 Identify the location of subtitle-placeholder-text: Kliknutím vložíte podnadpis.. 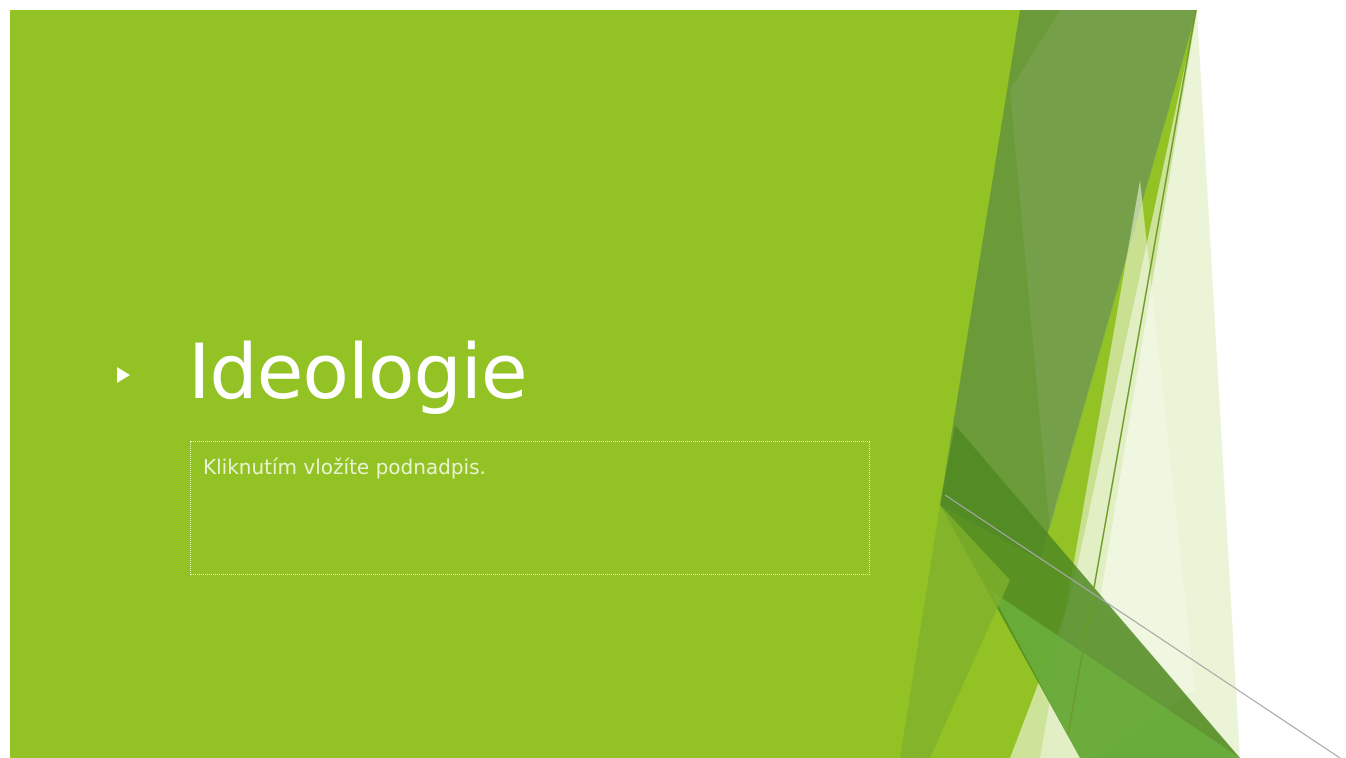
(344, 467).